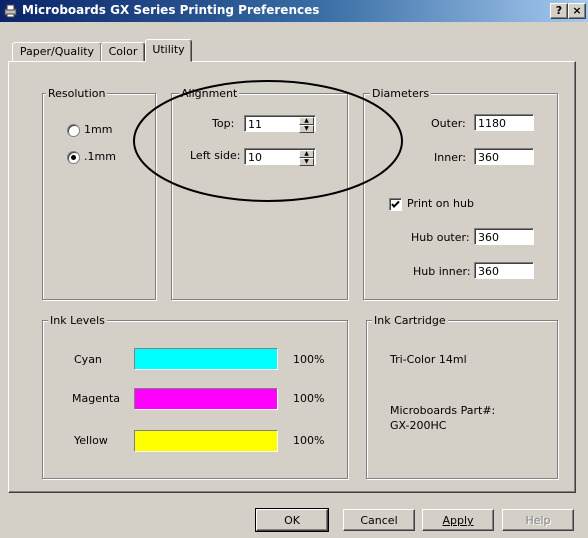 This screenshot has height=538, width=588. I want to click on hub-outer-field: 360, so click(504, 236).